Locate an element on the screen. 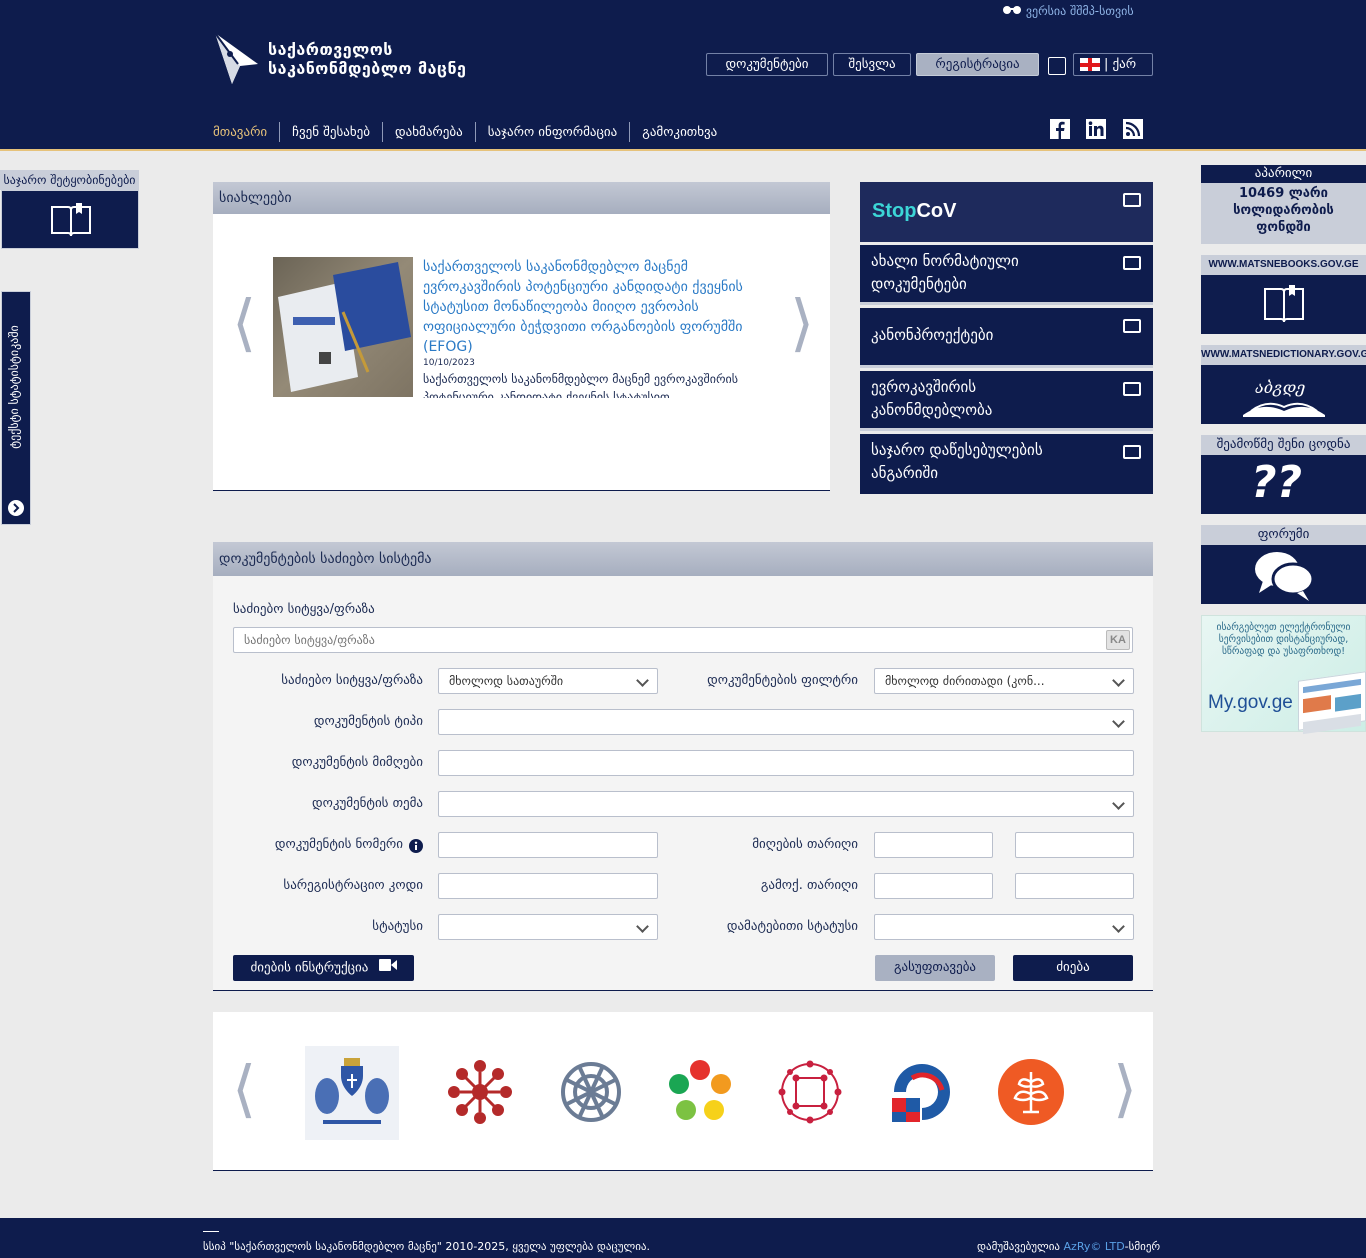 The width and height of the screenshot is (1366, 1258). publish-date-label: გამოქ. თარიღი is located at coordinates (809, 885).